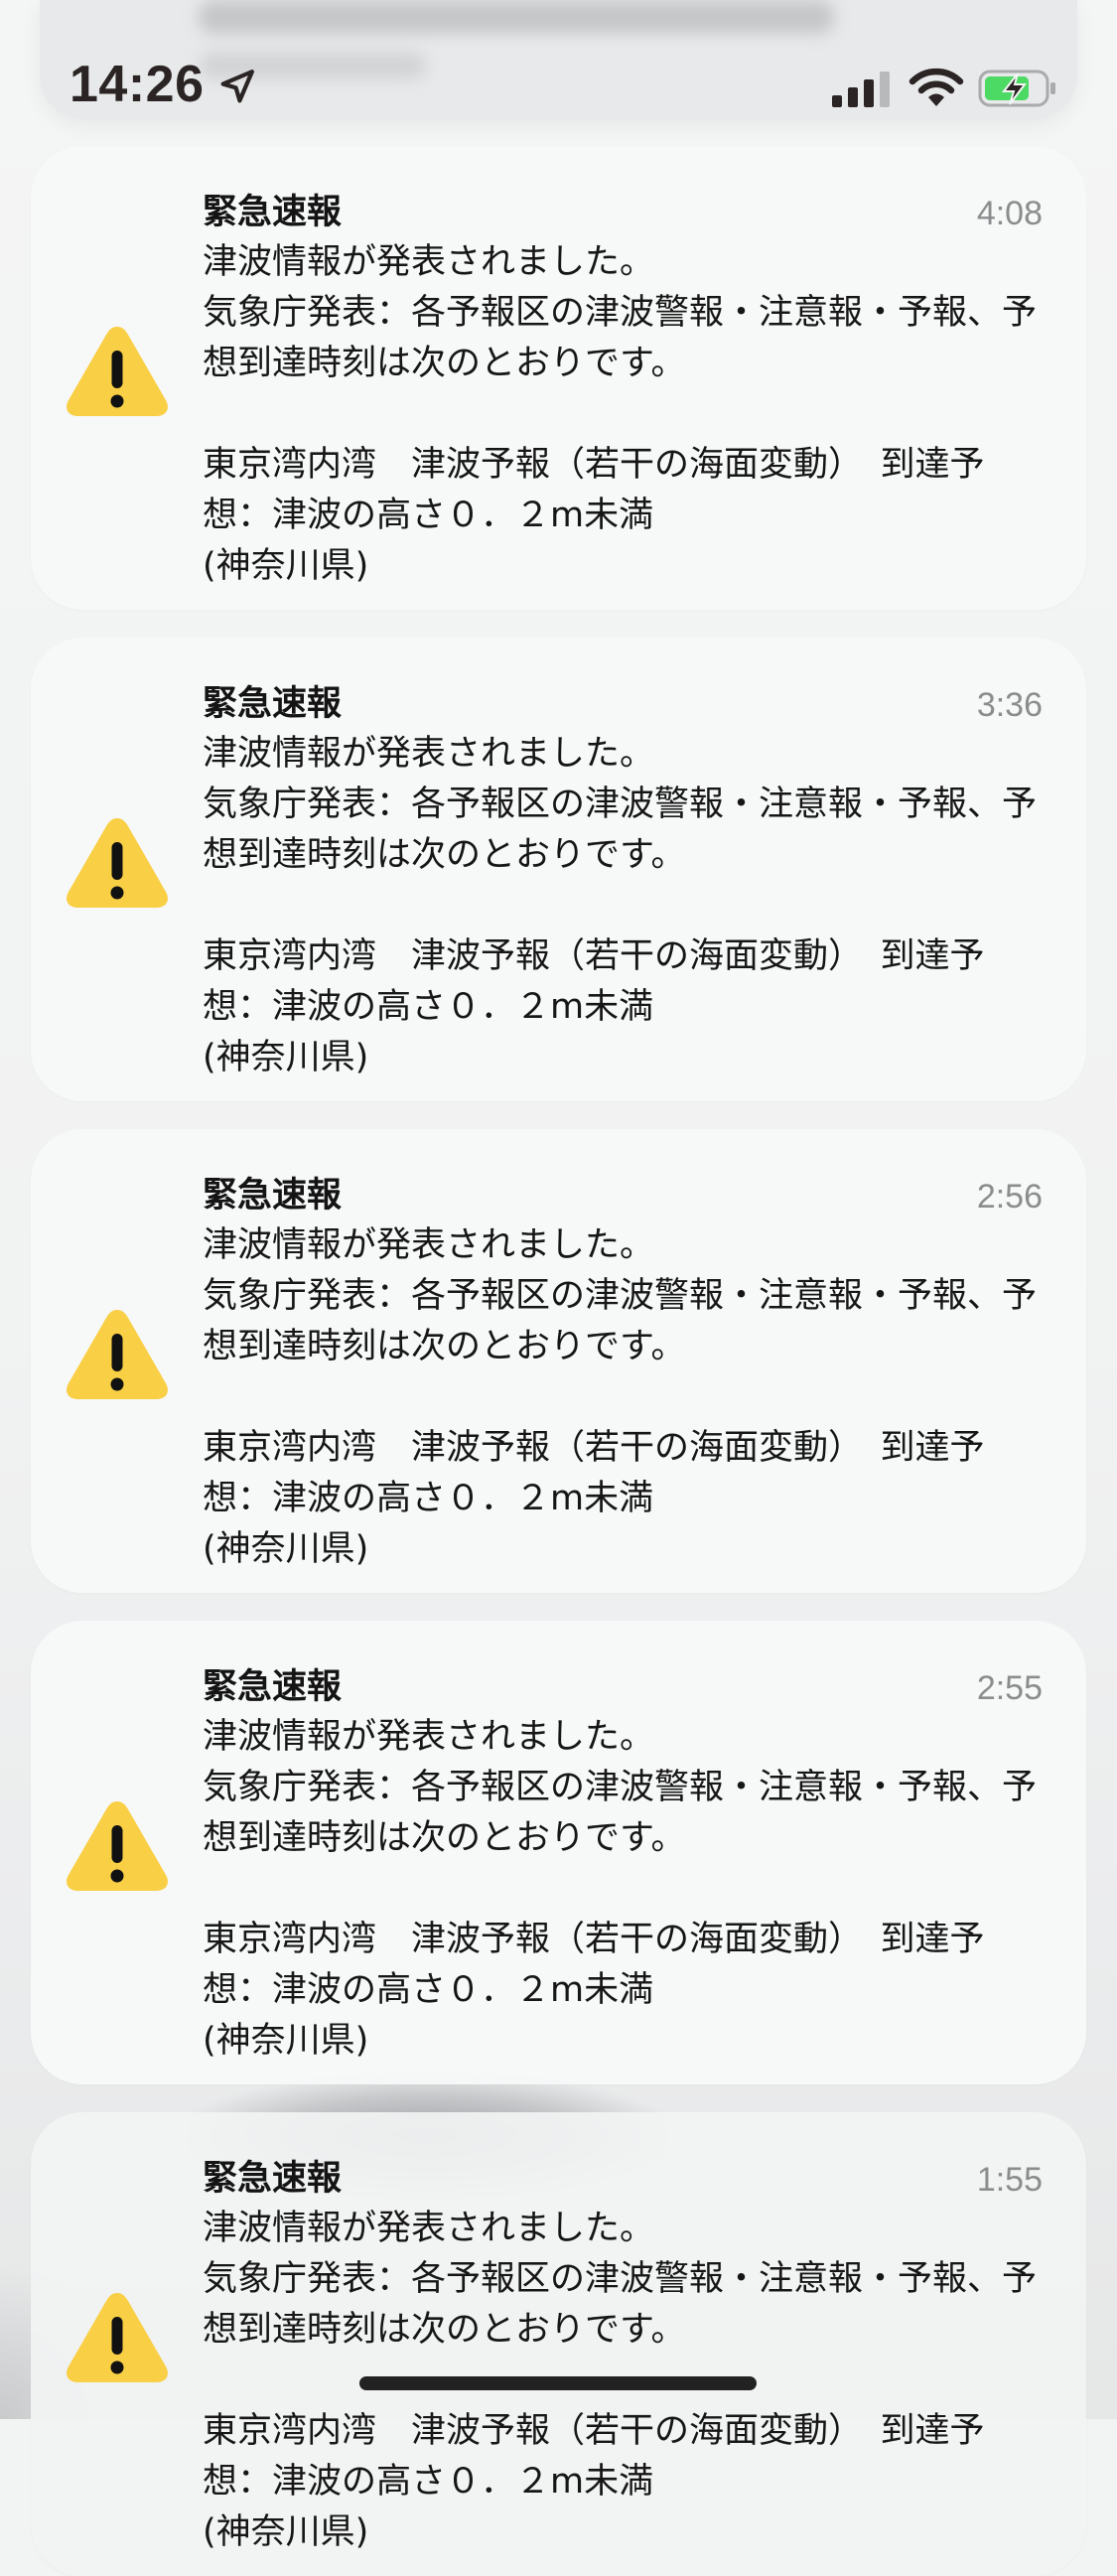 The width and height of the screenshot is (1117, 2576). I want to click on notification-time: 1:55, so click(1009, 2180).